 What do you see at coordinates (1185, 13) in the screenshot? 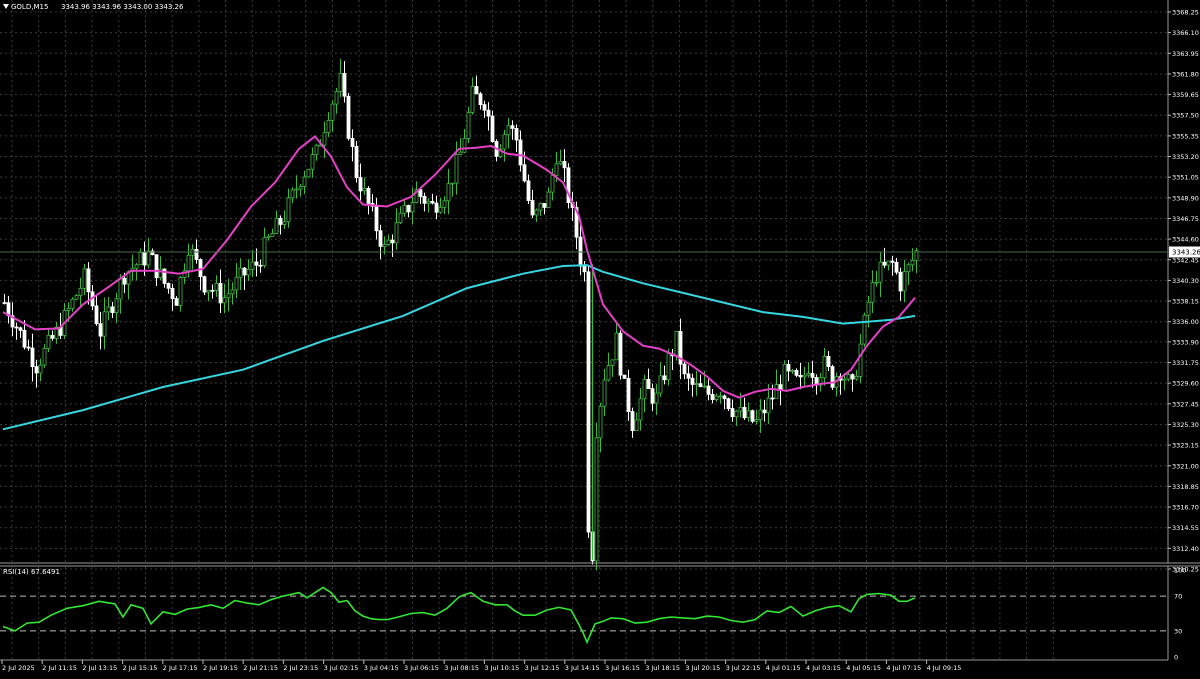
I see `price-tick-label: 3368.25` at bounding box center [1185, 13].